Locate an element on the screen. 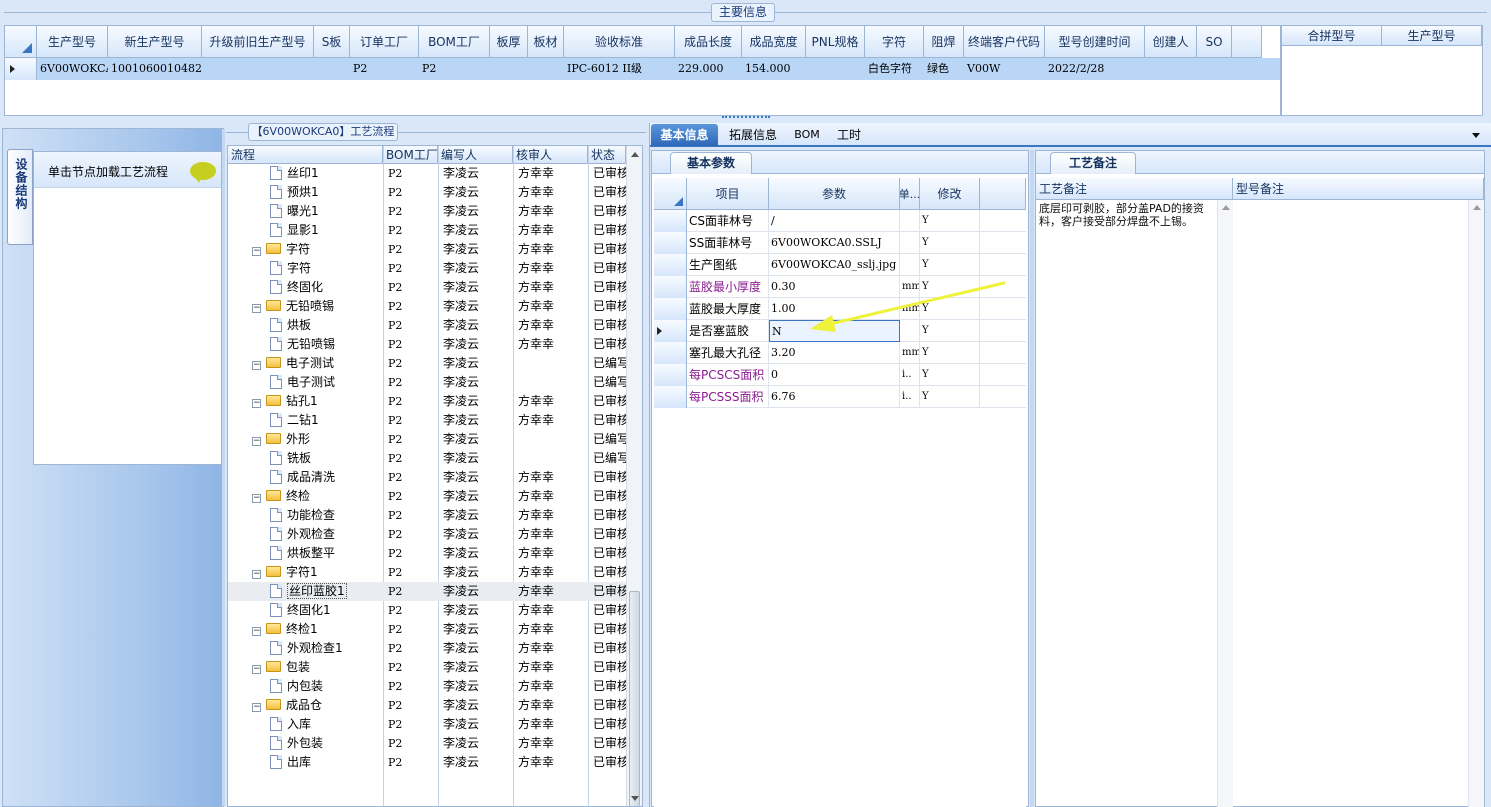  main-col-created: 型号创建时间 is located at coordinates (1095, 42).